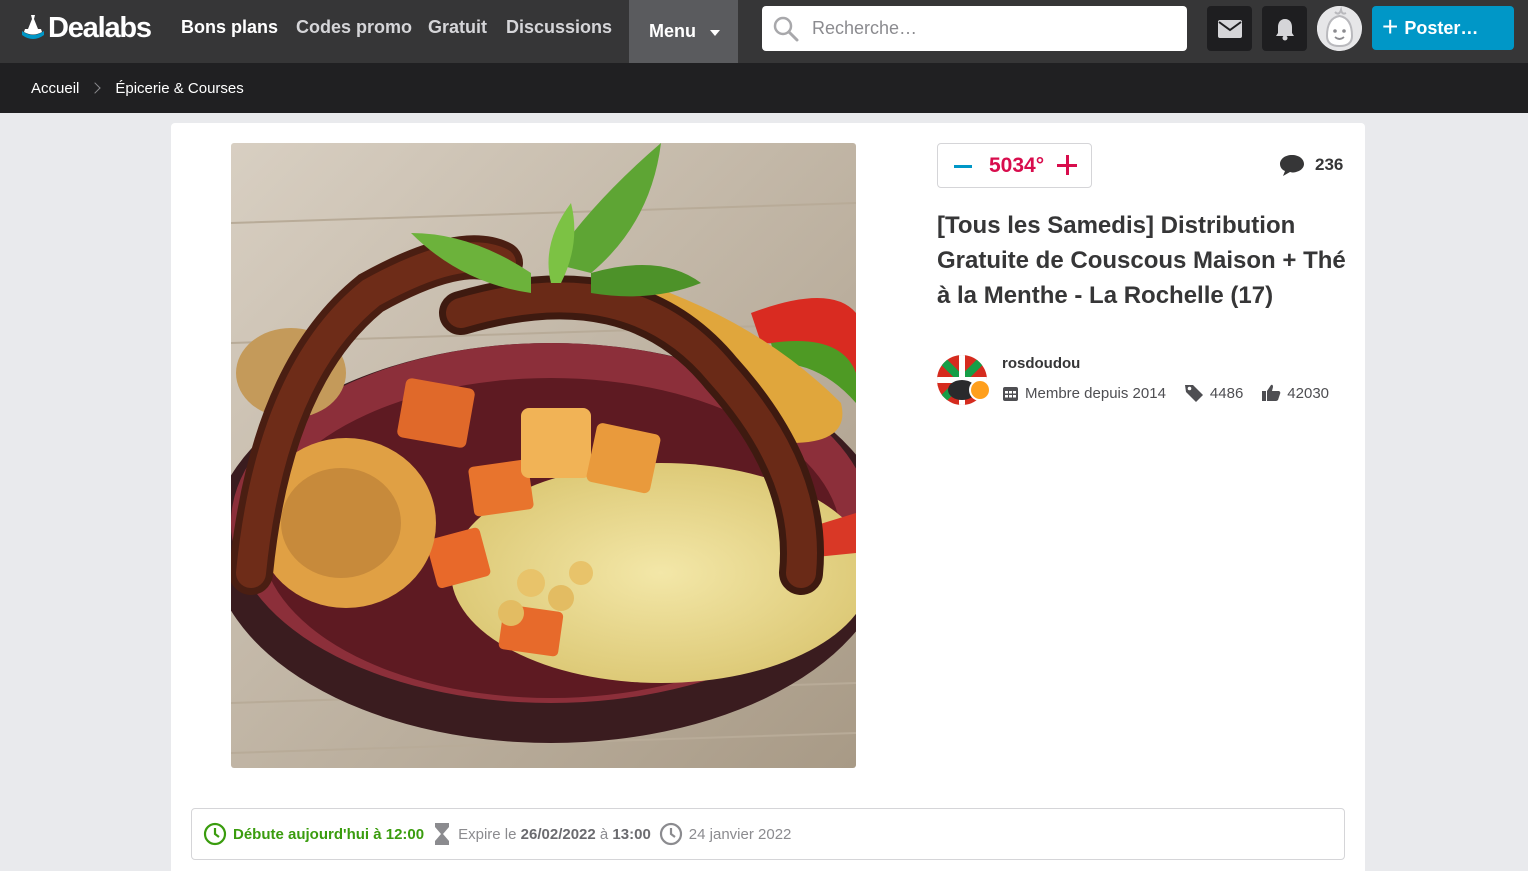  Describe the element at coordinates (1010, 393) in the screenshot. I see `calendar-icon` at that location.